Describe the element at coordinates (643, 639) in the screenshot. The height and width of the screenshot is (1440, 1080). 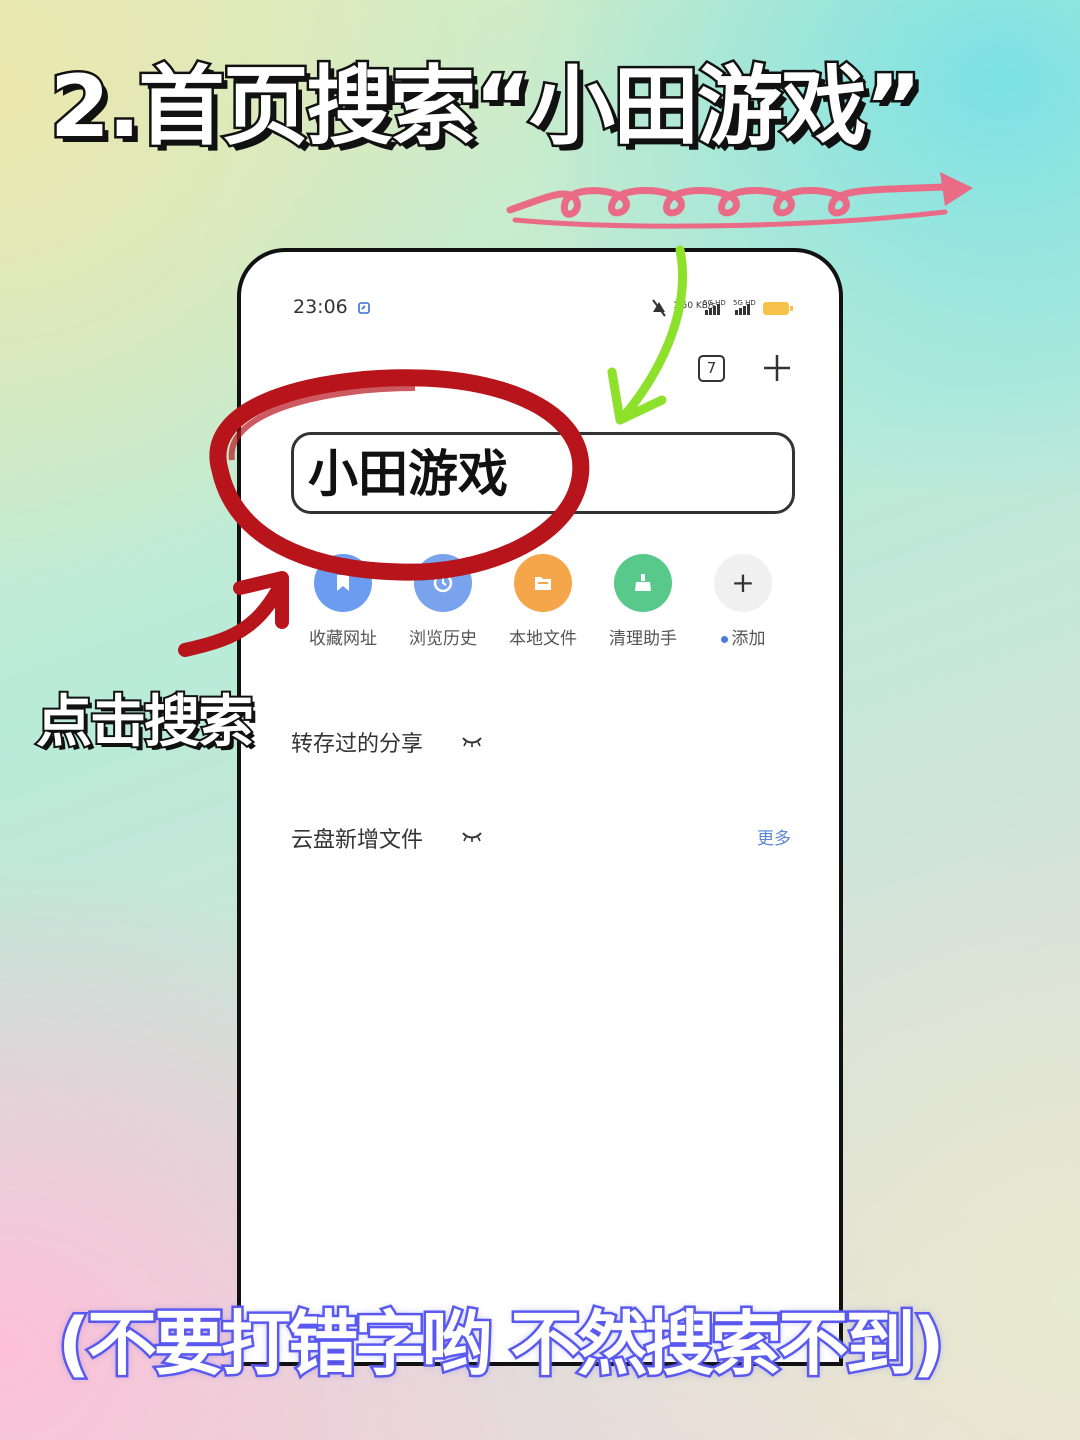
I see `shortcut-label: 清理助手` at that location.